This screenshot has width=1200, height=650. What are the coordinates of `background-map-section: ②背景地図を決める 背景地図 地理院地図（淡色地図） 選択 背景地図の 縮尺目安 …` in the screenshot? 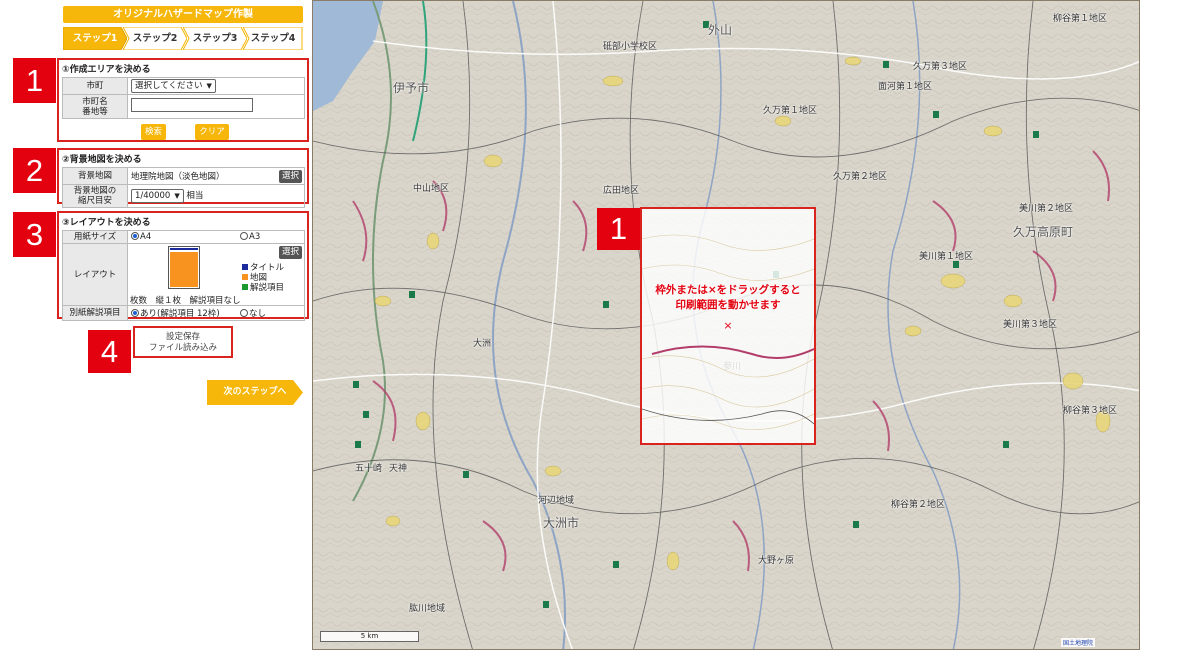 It's located at (183, 178).